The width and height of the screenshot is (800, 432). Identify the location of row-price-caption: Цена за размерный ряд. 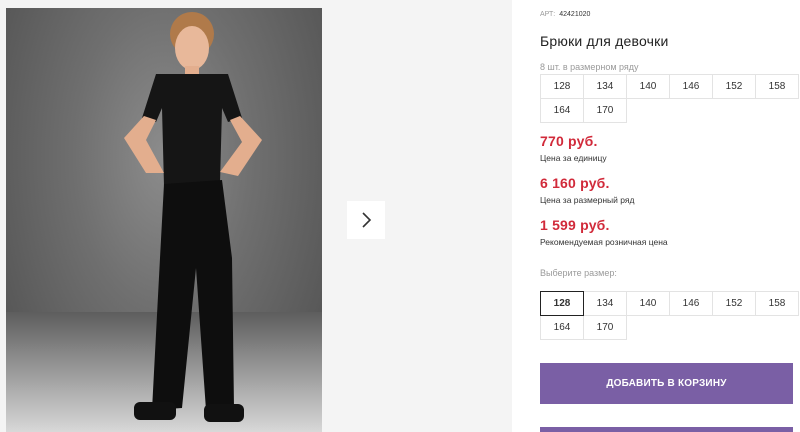
(587, 200).